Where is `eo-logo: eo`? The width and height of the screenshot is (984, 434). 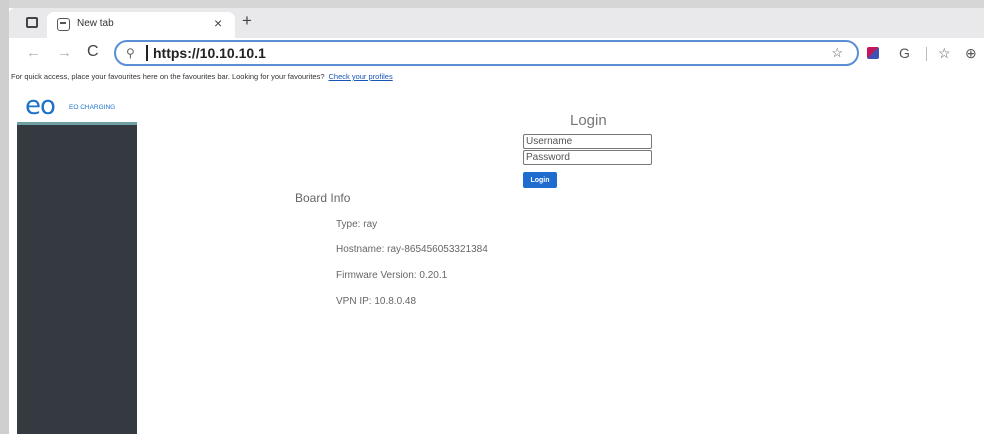 eo-logo: eo is located at coordinates (40, 106).